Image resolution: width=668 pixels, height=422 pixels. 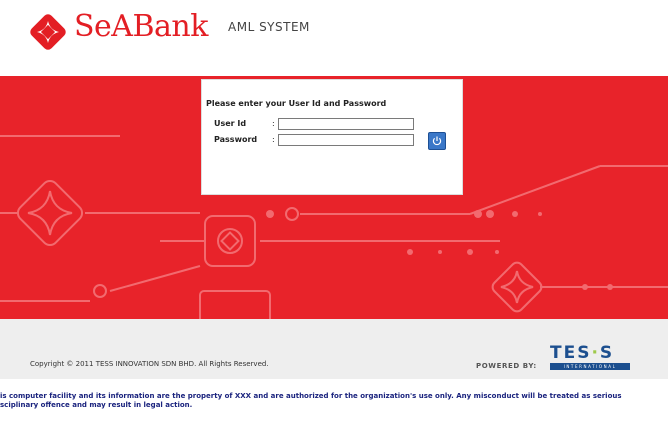 What do you see at coordinates (48, 32) in the screenshot?
I see `seabank-logo-icon` at bounding box center [48, 32].